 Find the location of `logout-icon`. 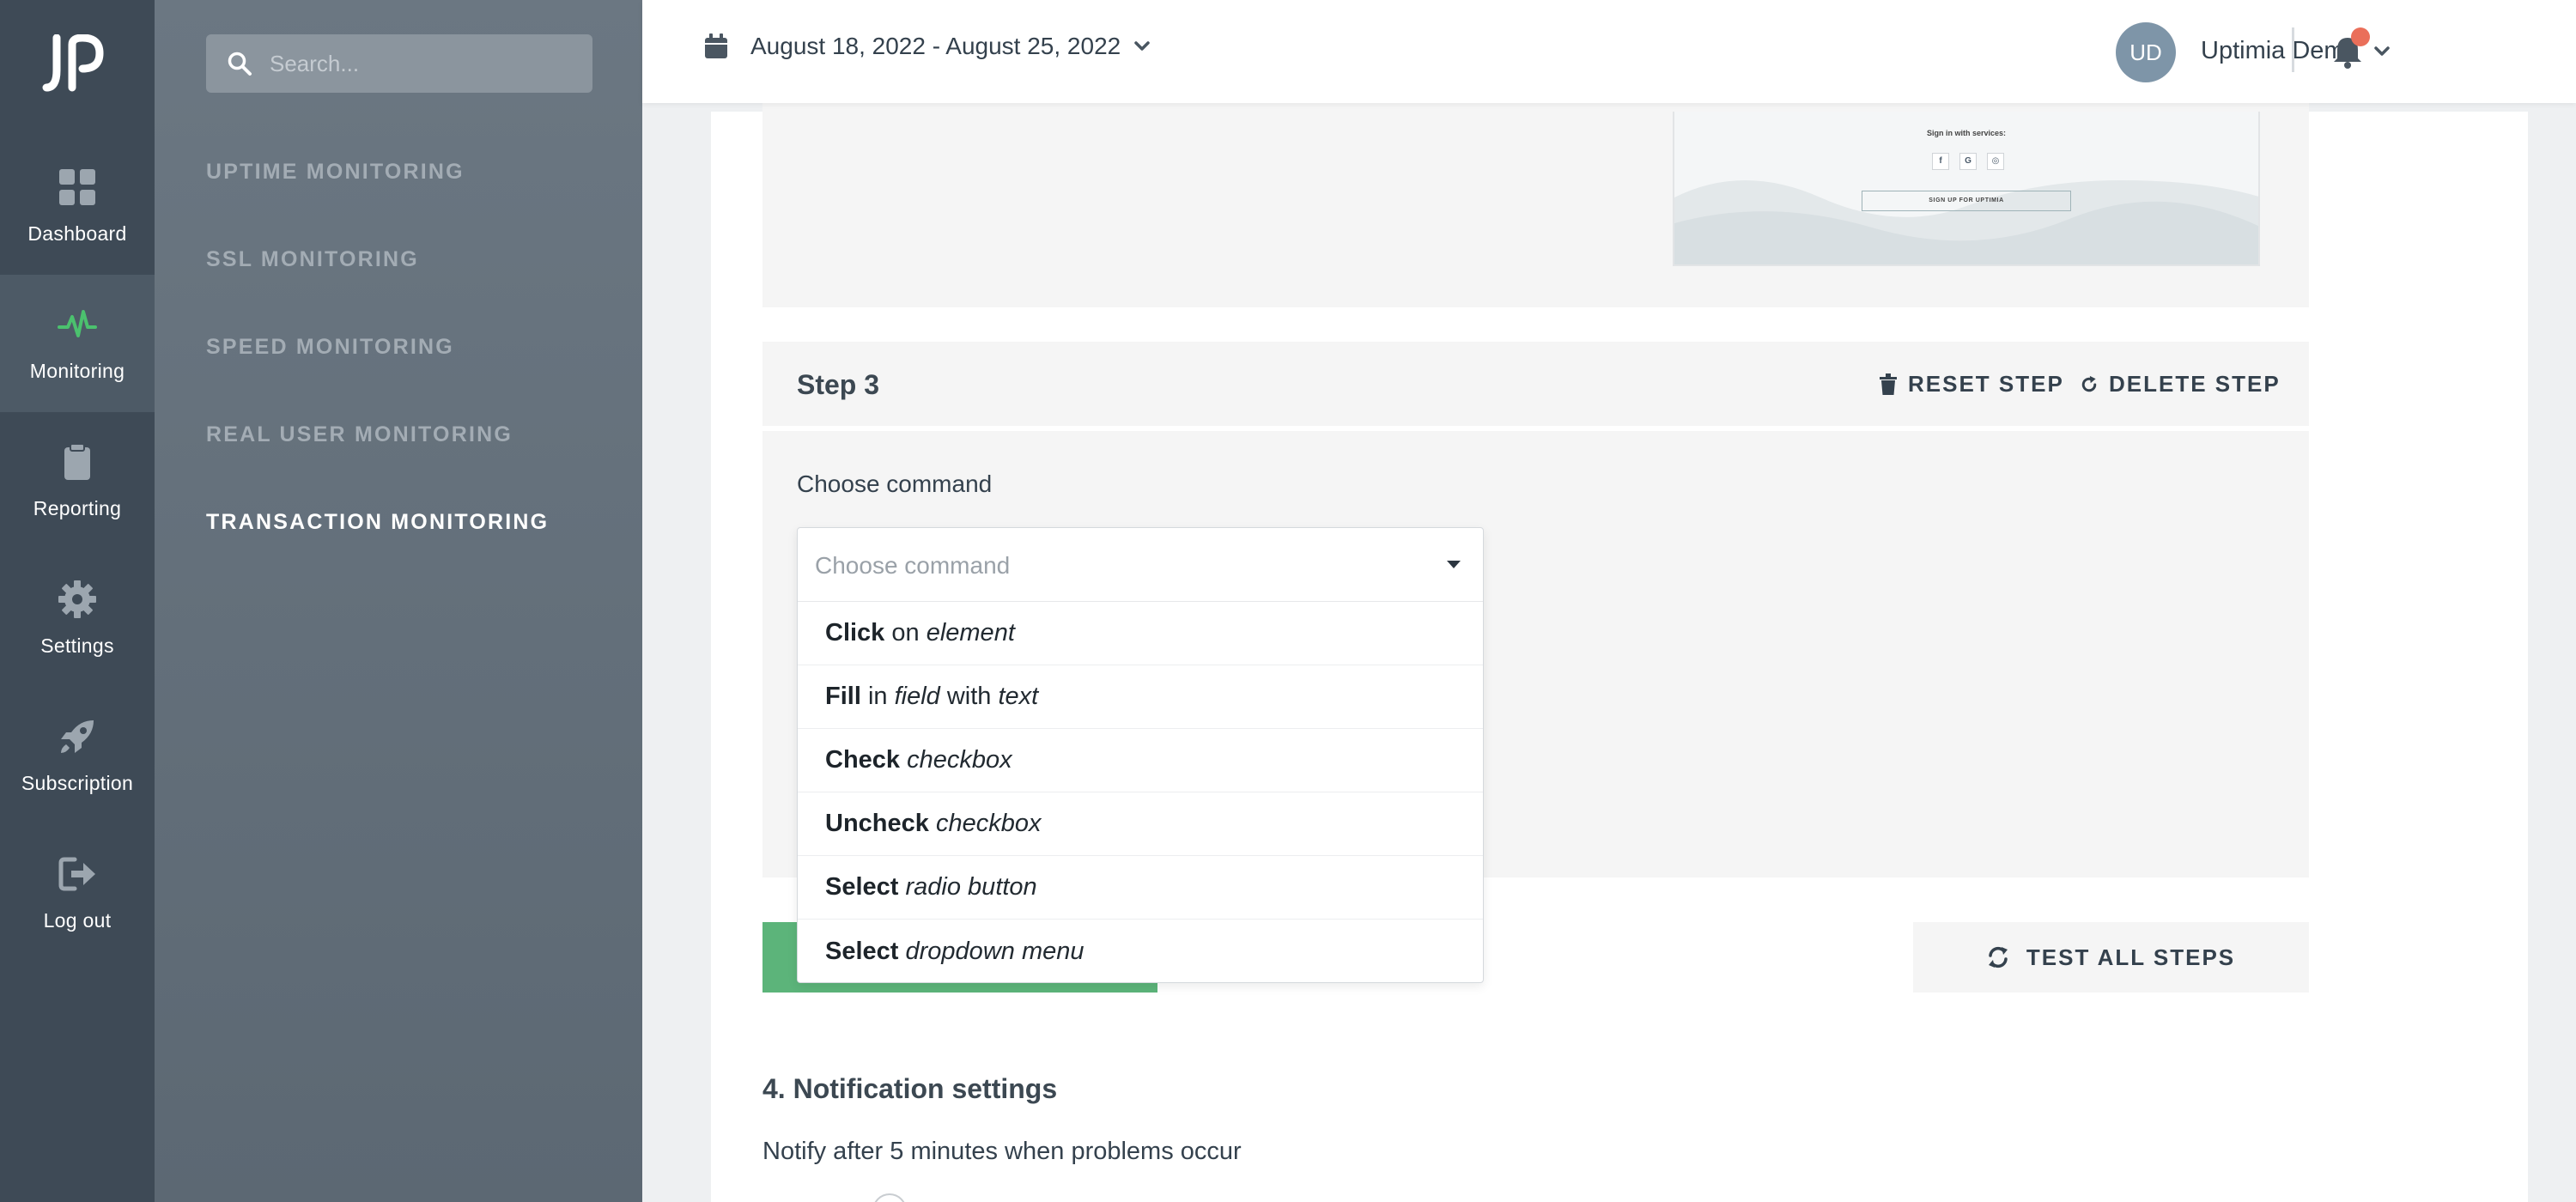

logout-icon is located at coordinates (77, 873).